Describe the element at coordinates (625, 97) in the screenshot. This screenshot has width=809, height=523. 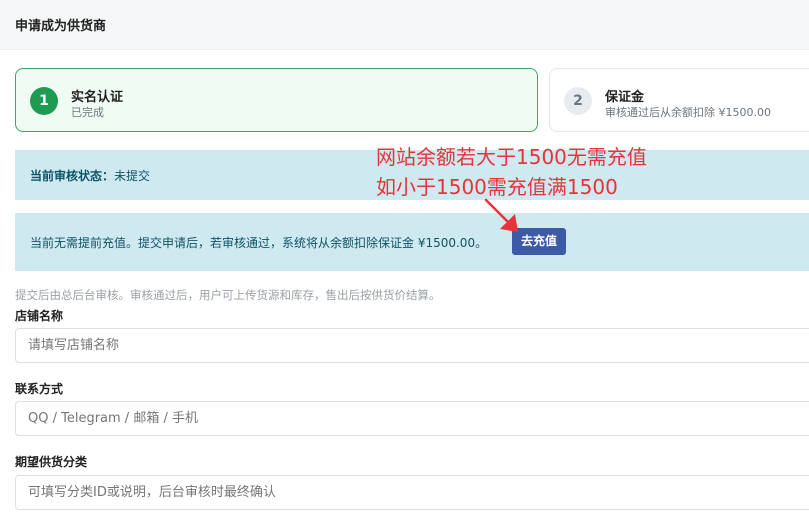
I see `step-2-title: 保证金` at that location.